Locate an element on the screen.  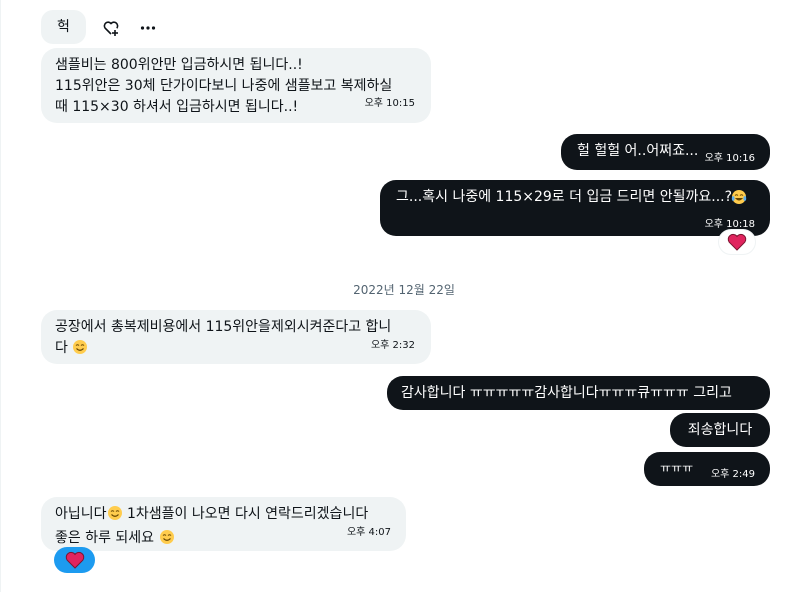
message-bubble-outgoing: 헐 헐헐 어..어쩌죠... 오후 10:16 is located at coordinates (665, 152).